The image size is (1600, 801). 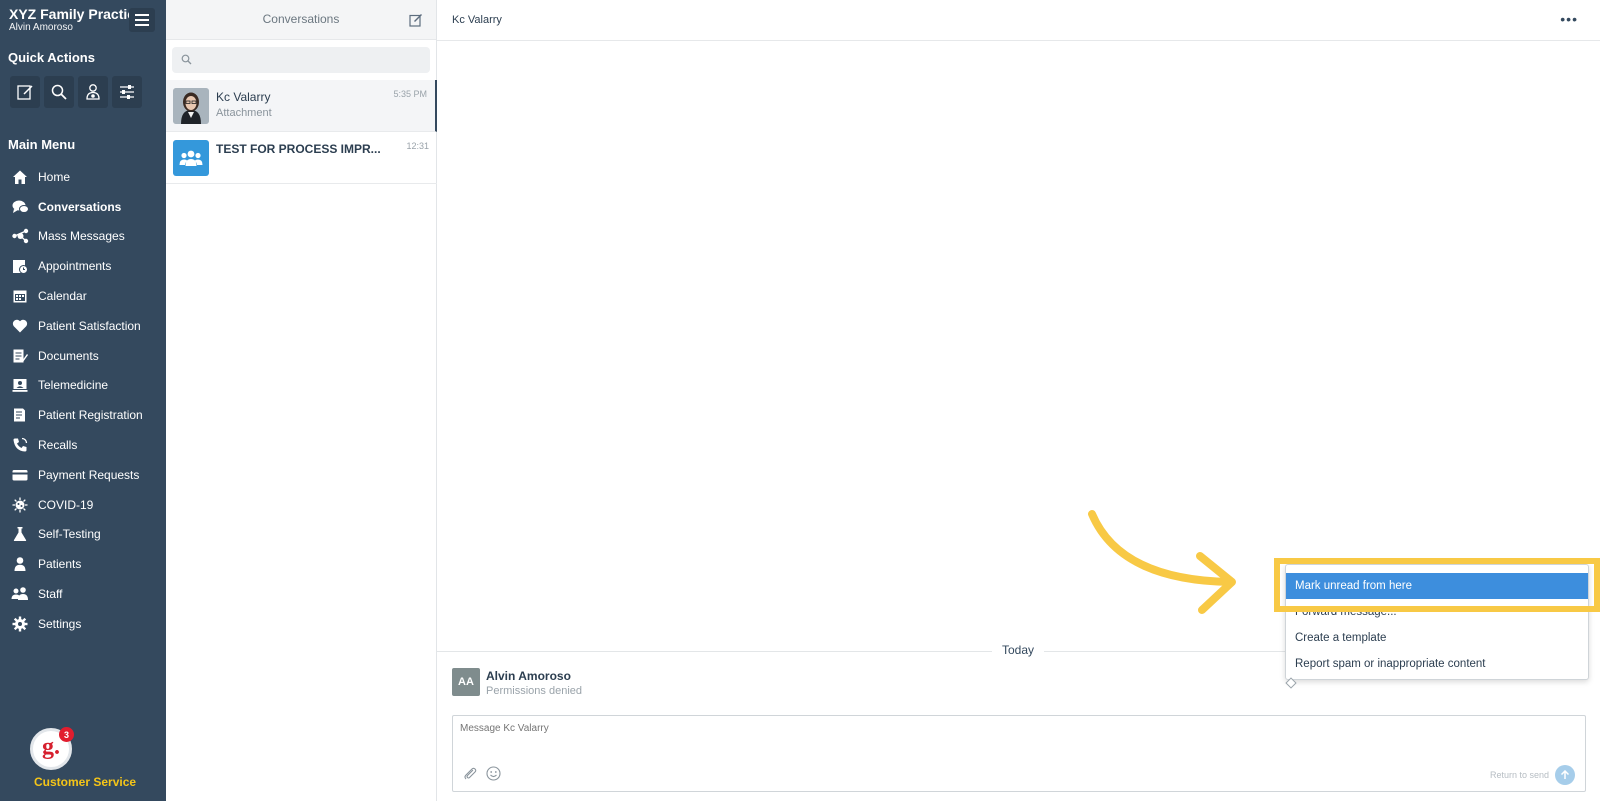 I want to click on message-composer: Return to send, so click(x=1019, y=753).